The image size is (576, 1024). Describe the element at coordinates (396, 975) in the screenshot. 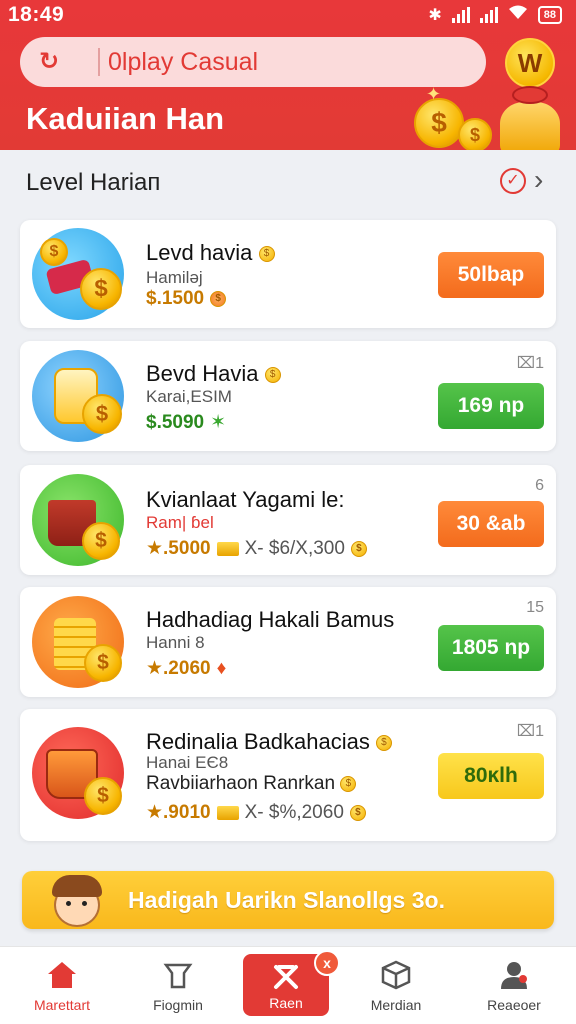

I see `box-icon` at that location.